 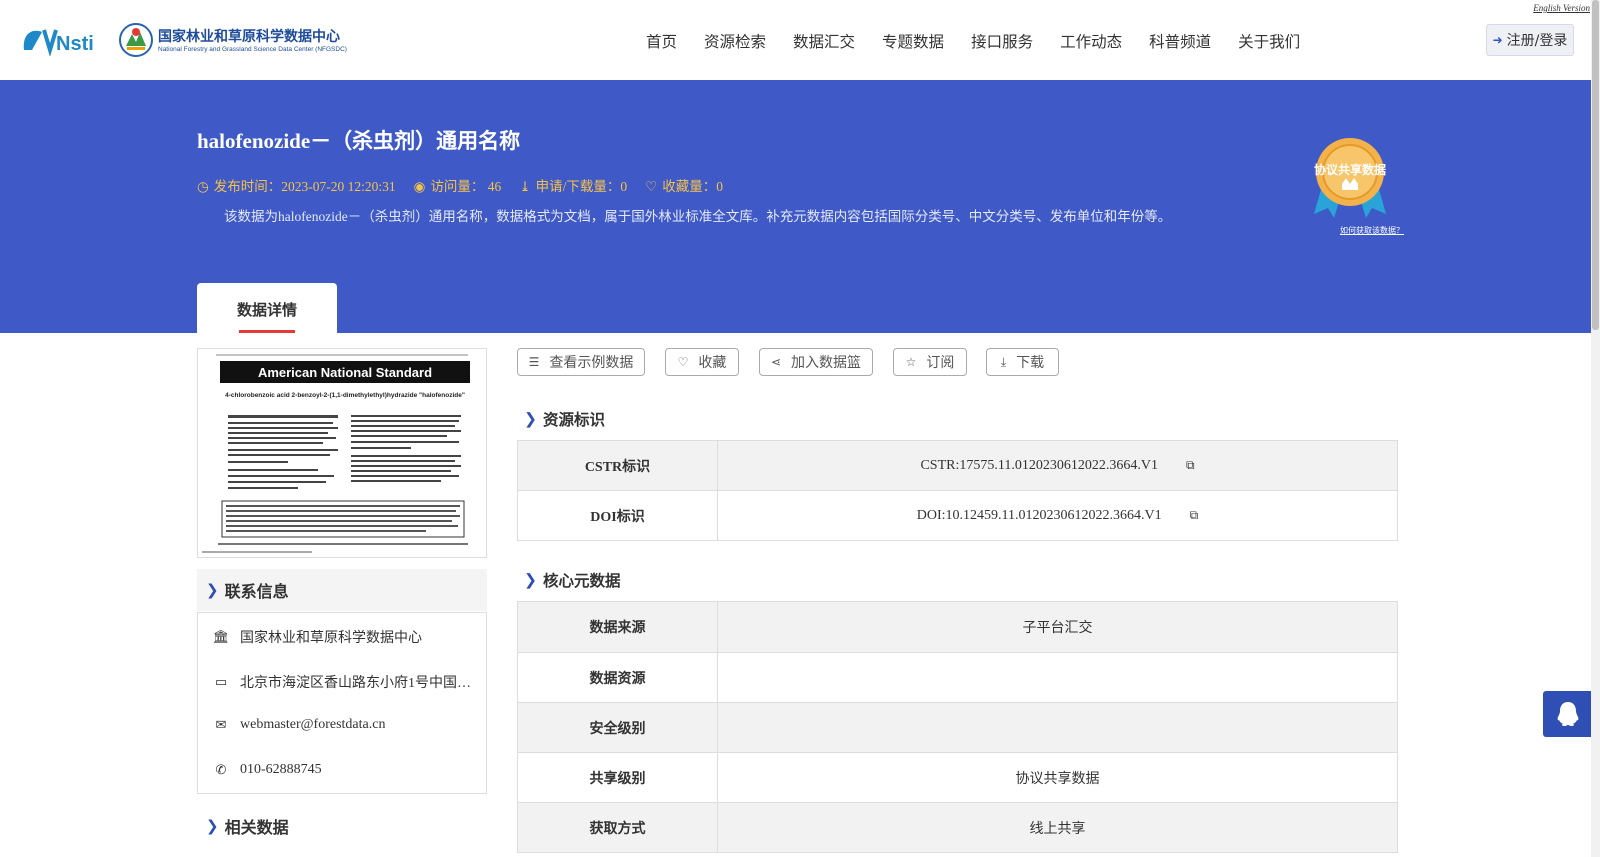 I want to click on subscribe-button: ☆ 订阅, so click(x=930, y=362).